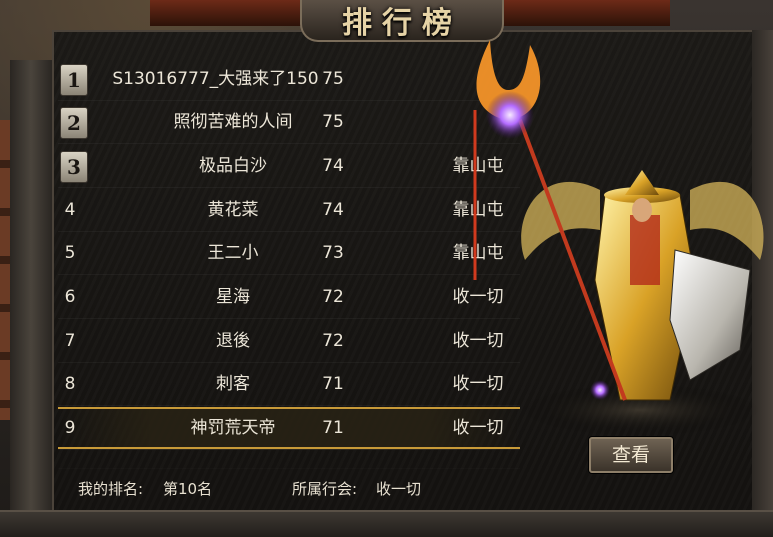 The width and height of the screenshot is (773, 537). I want to click on rank-number: 4, so click(70, 210).